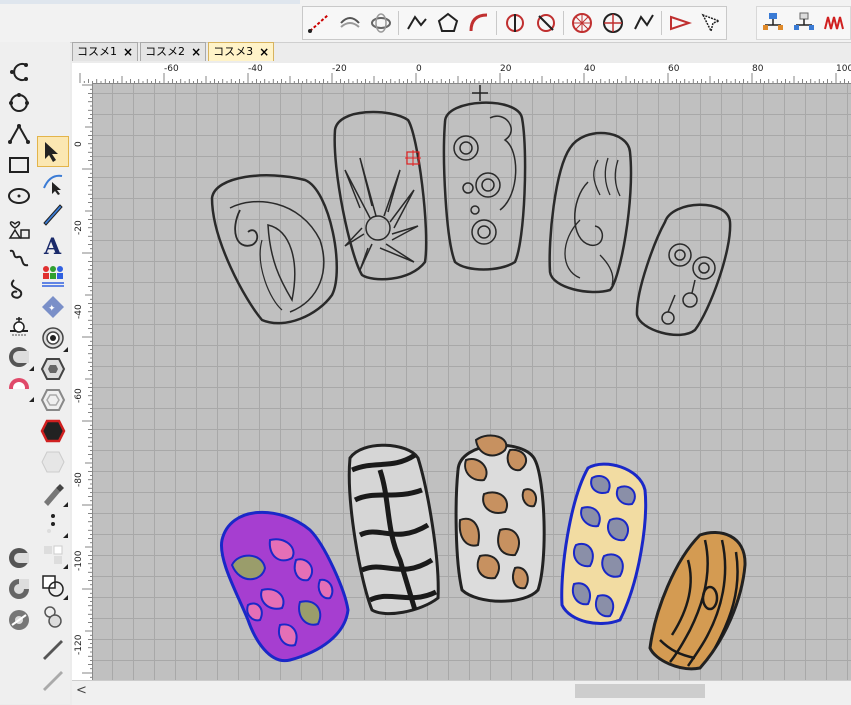 The width and height of the screenshot is (851, 705). Describe the element at coordinates (81, 690) in the screenshot. I see `scroll-left-arrow: <` at that location.